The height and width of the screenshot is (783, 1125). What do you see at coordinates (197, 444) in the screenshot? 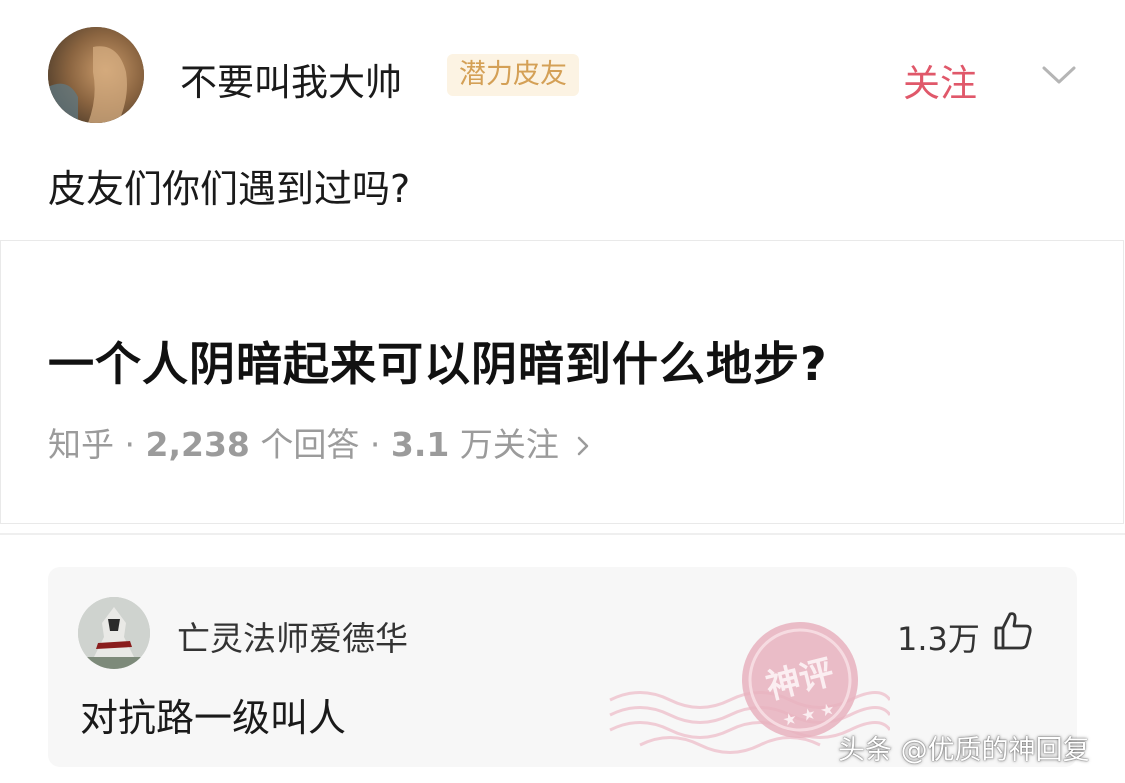
I see `answers-count: 2,238` at bounding box center [197, 444].